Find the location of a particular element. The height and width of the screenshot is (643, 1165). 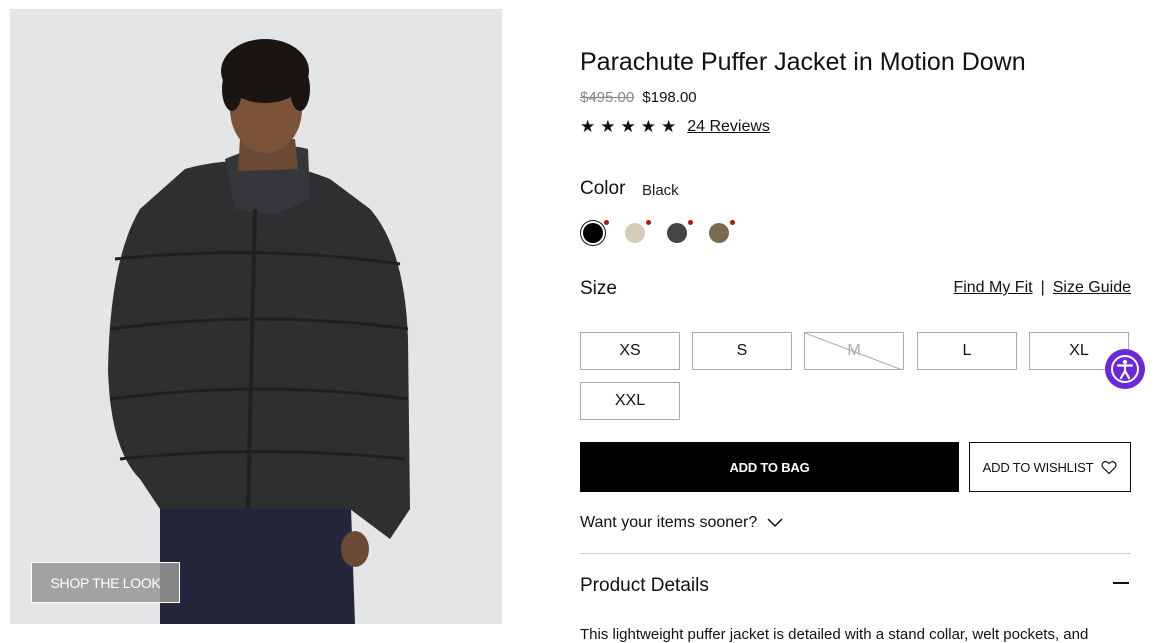

delivery-options-toggle: Want your items sooner? is located at coordinates (681, 523).